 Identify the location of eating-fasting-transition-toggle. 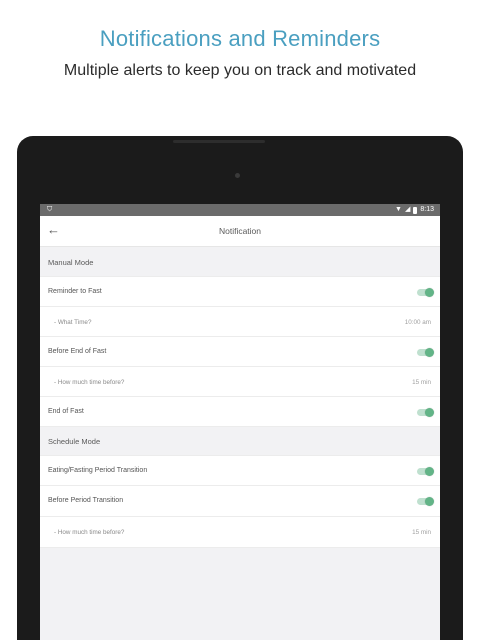
(425, 471).